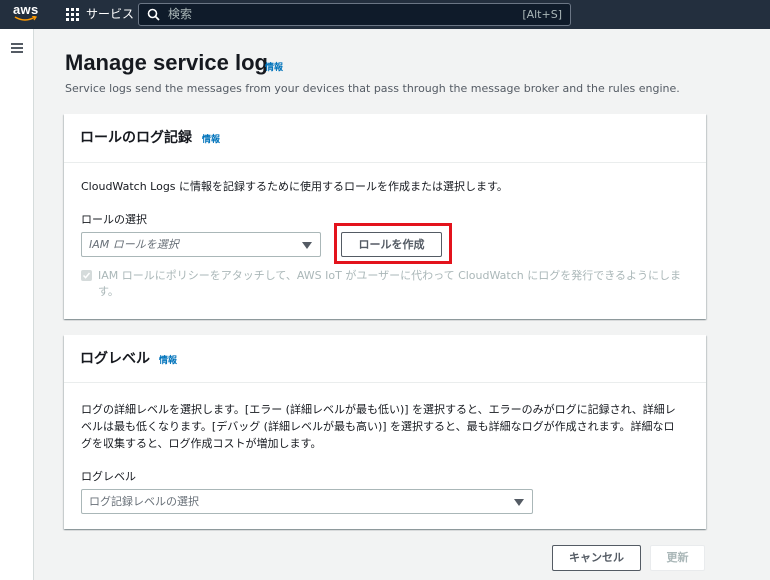  I want to click on aws-logo: aws, so click(27, 13).